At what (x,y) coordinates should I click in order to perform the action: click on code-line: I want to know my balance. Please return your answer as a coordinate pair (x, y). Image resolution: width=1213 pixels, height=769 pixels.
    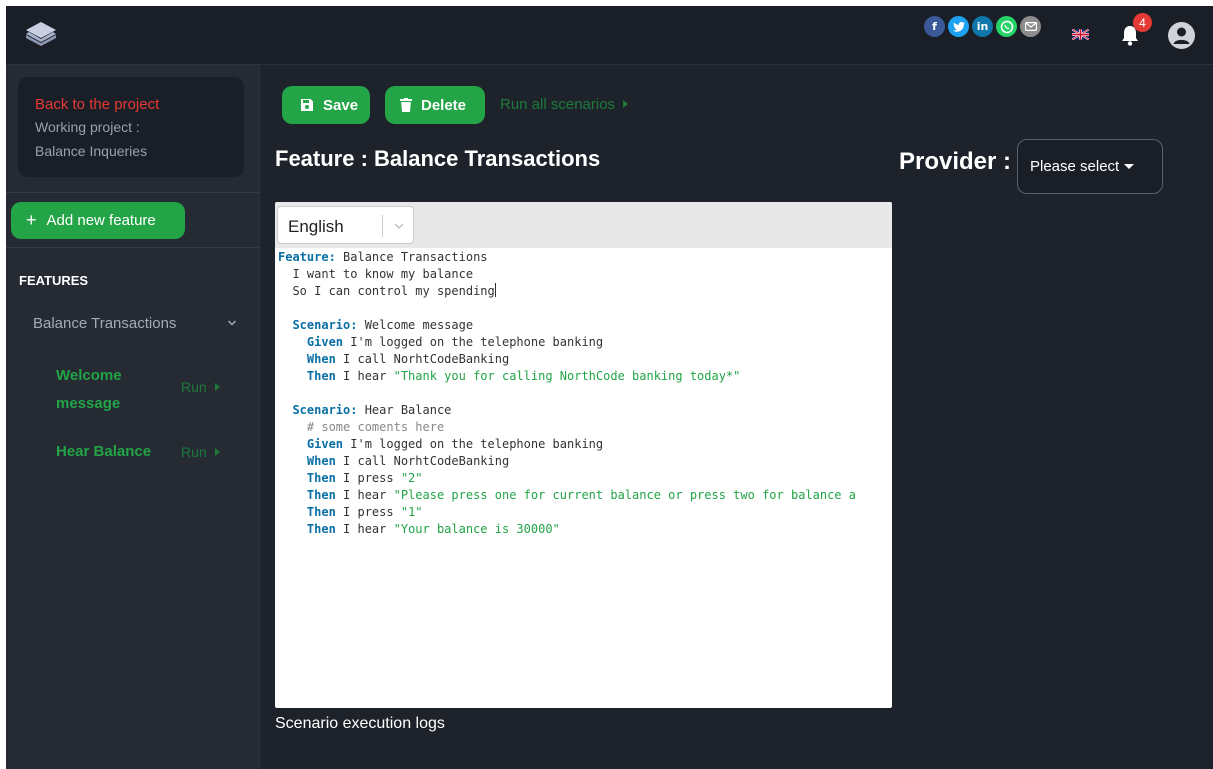
    Looking at the image, I should click on (585, 274).